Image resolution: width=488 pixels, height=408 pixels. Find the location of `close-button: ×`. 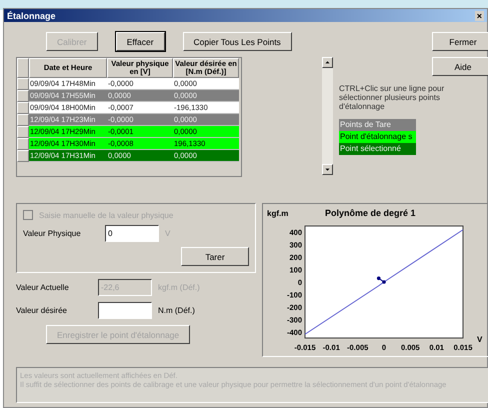

close-button: × is located at coordinates (479, 15).